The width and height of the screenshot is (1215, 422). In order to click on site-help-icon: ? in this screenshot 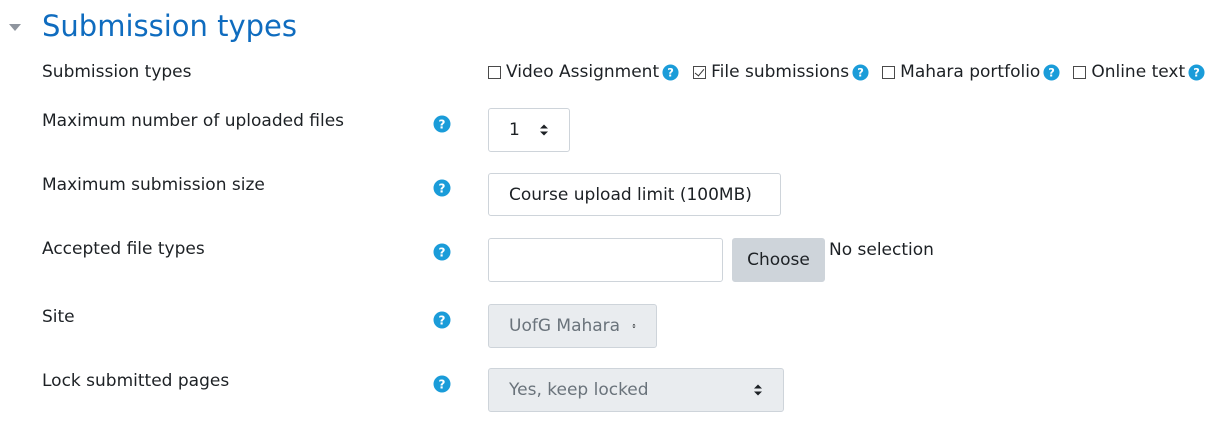, I will do `click(442, 320)`.